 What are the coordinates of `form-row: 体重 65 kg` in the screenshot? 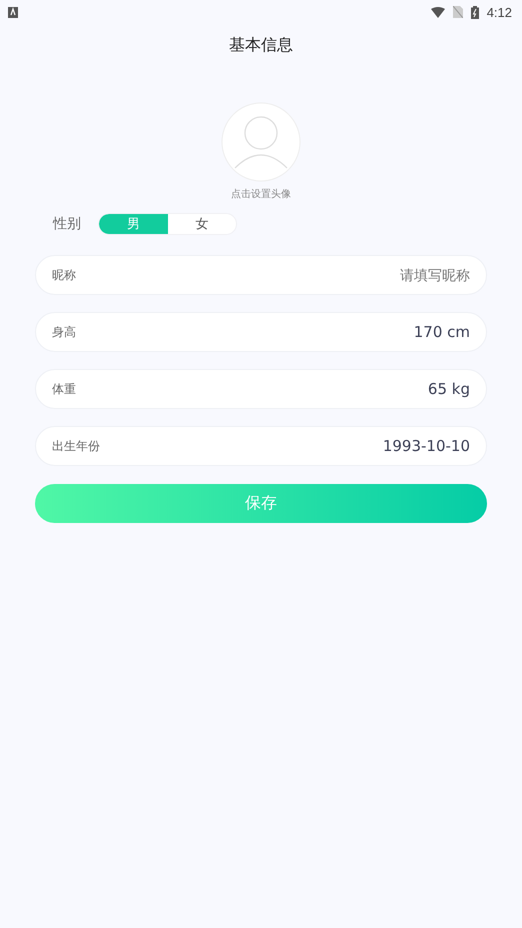 It's located at (261, 389).